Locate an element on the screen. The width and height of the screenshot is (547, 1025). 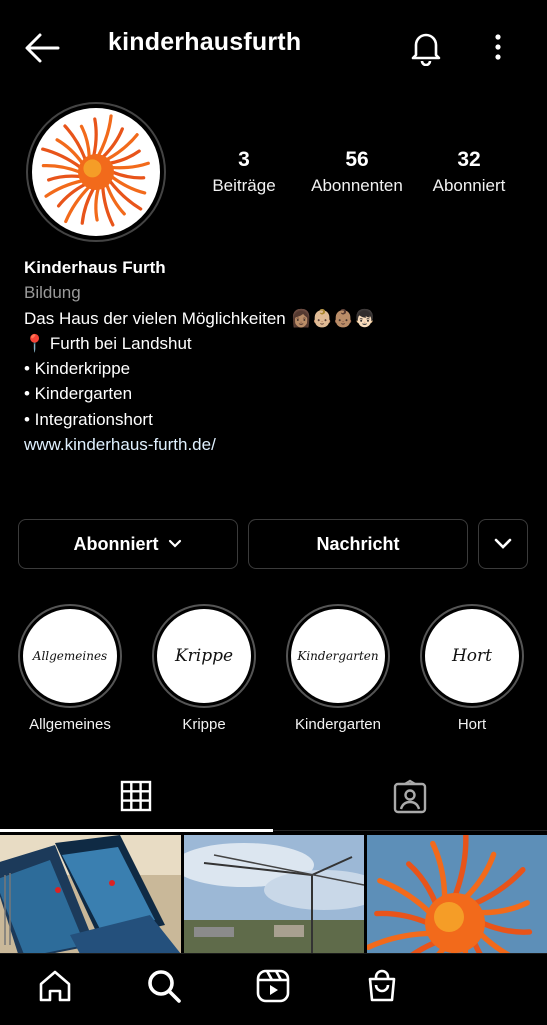
highlight-kindergarten: Kindergarten Kindergarten is located at coordinates (338, 668).